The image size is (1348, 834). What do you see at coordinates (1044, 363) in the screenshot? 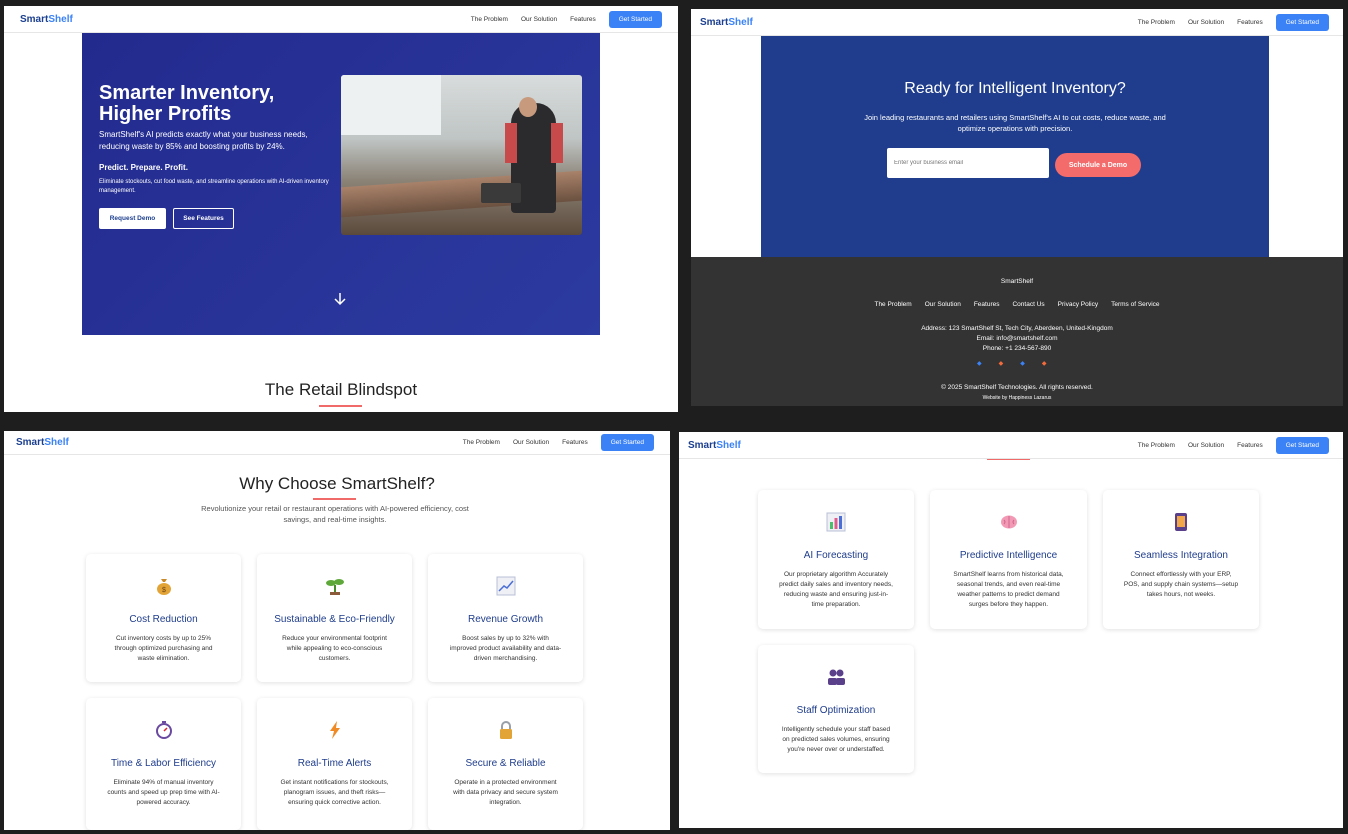
I see `instagram-icon: ◆` at bounding box center [1044, 363].